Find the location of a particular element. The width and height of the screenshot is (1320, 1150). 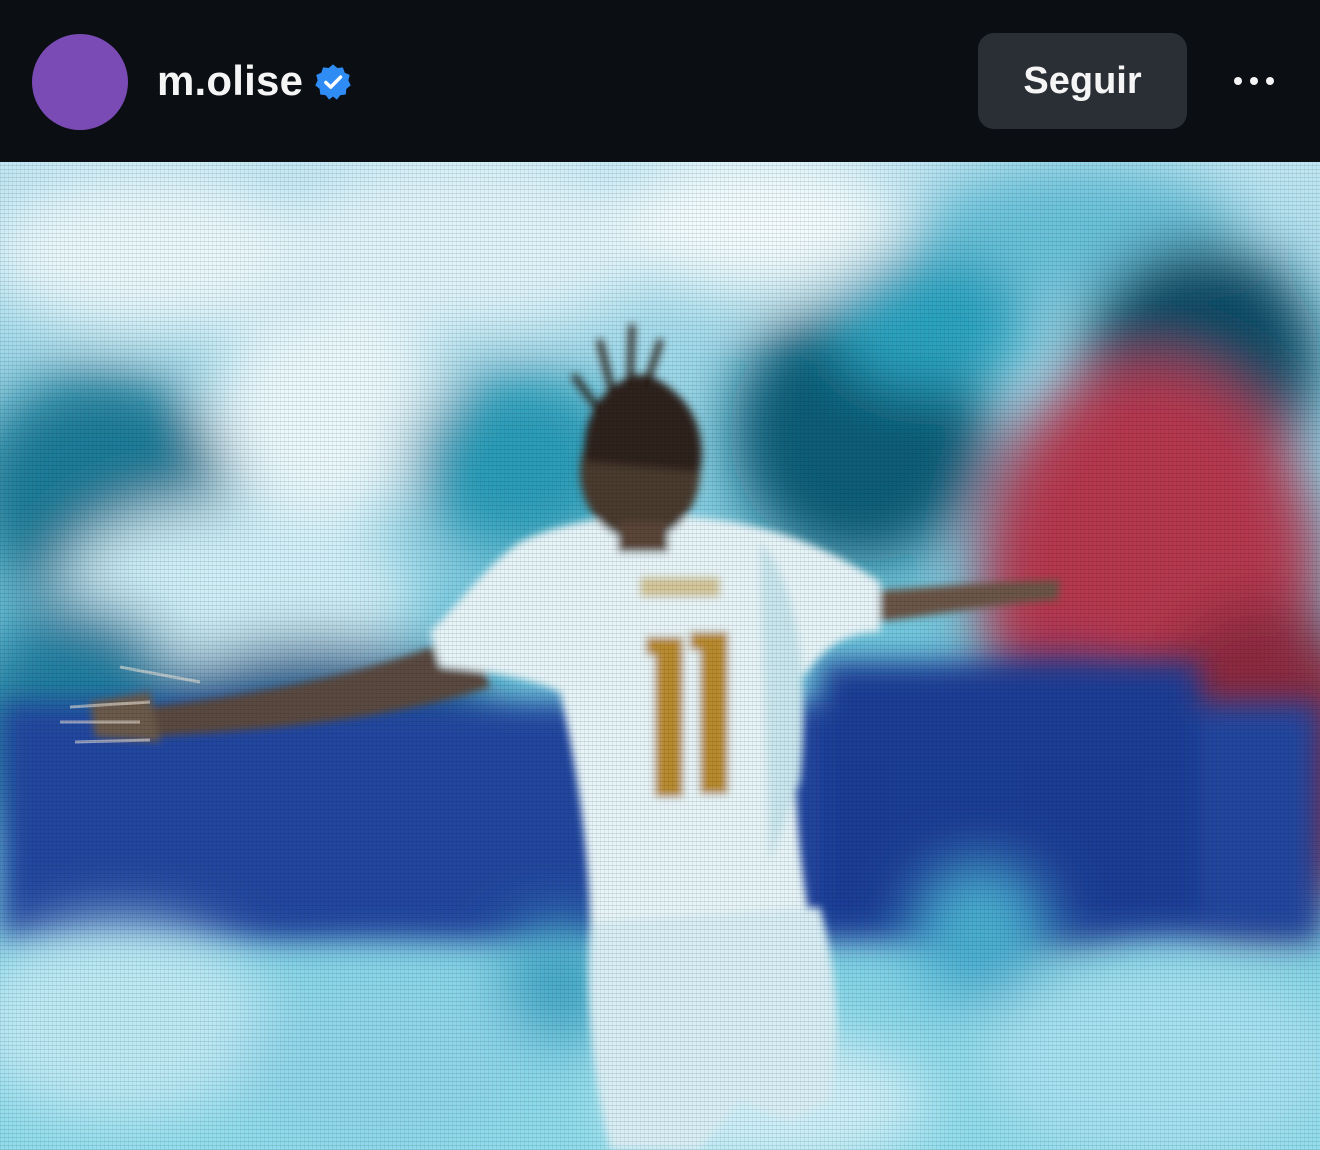

follow-button: Seguir is located at coordinates (1082, 81).